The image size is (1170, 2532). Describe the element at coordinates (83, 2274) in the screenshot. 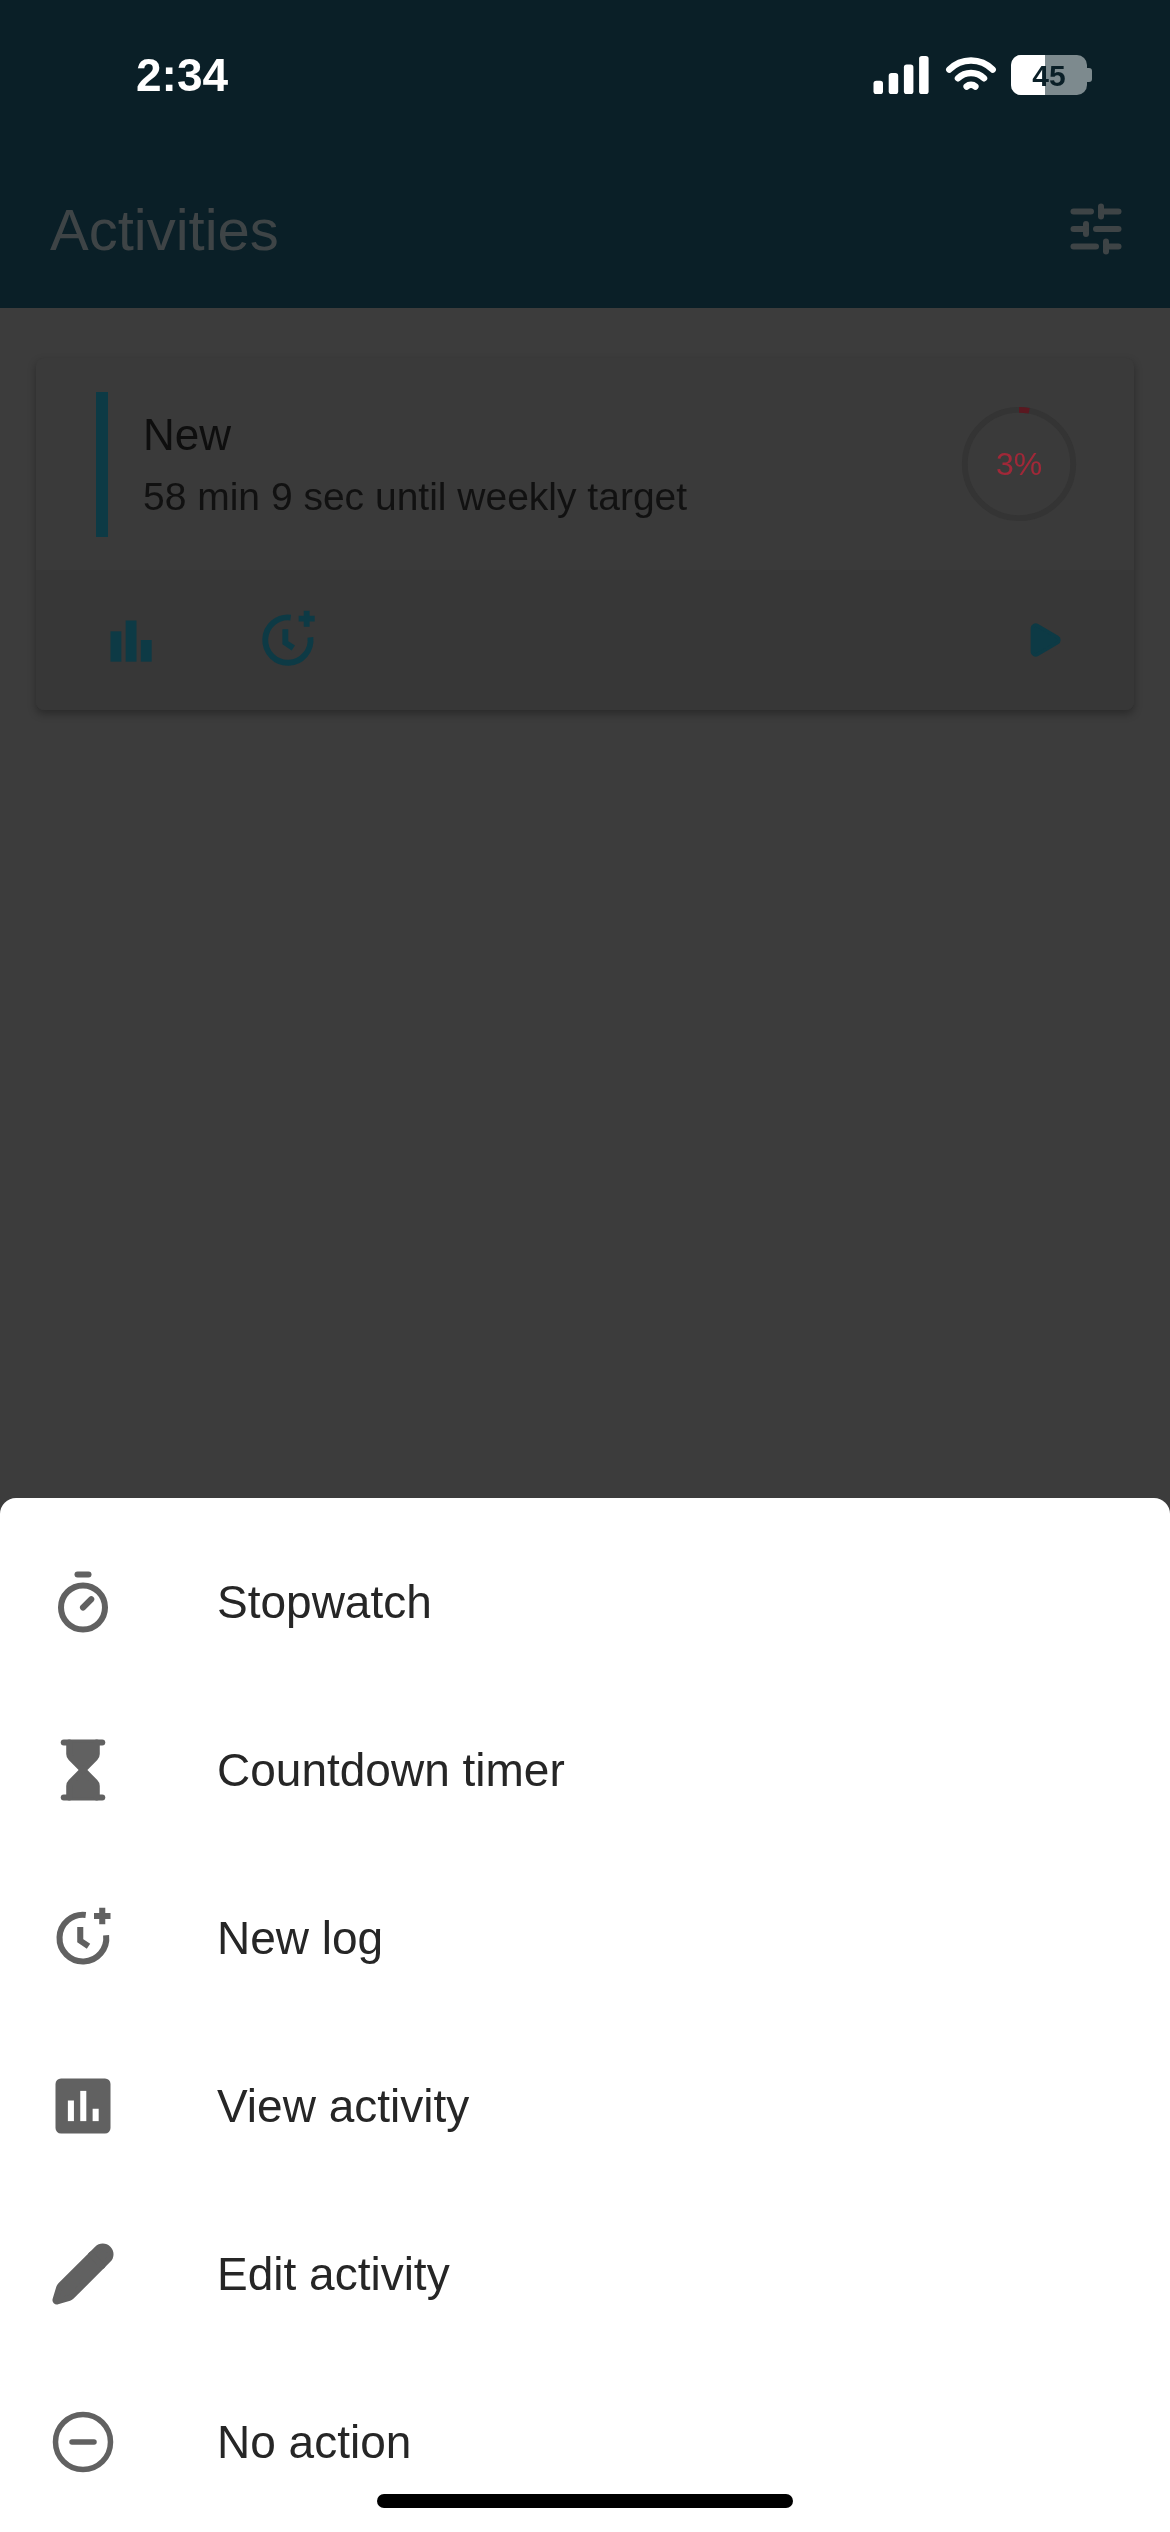

I see `pencil-icon` at that location.